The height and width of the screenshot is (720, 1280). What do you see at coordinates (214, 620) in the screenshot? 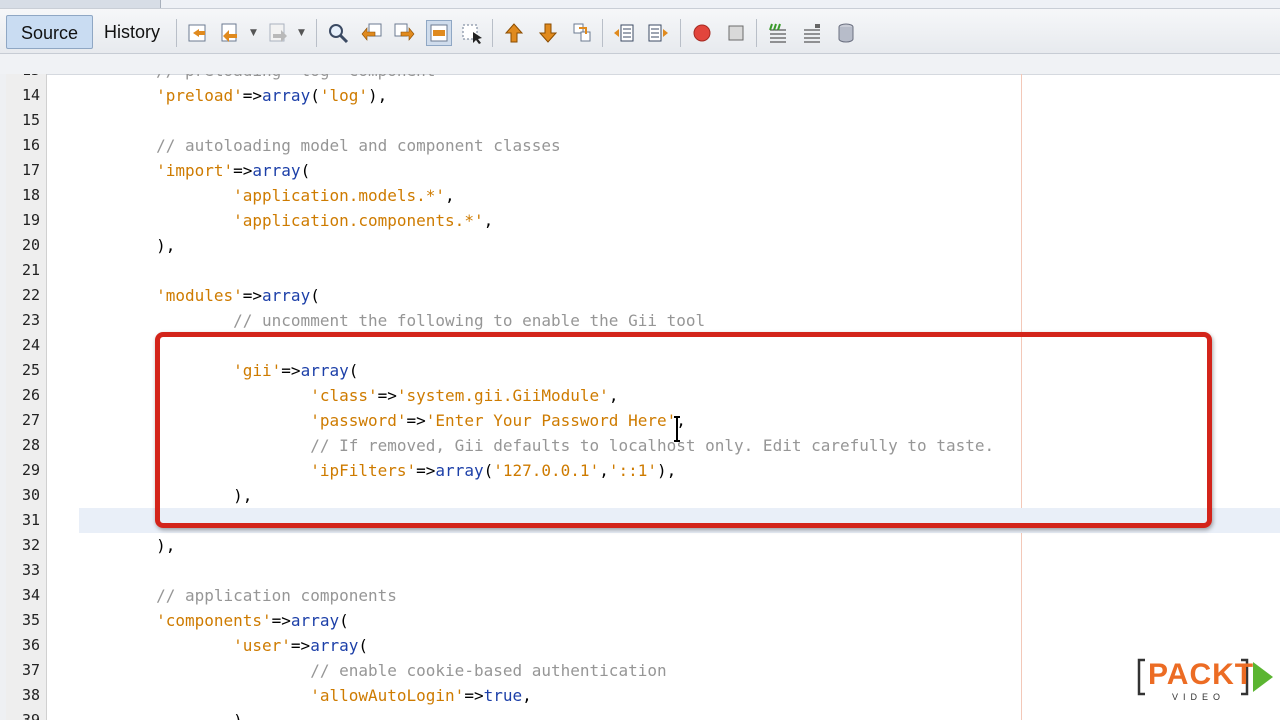
I see `code-line: 'components'=>array(` at bounding box center [214, 620].